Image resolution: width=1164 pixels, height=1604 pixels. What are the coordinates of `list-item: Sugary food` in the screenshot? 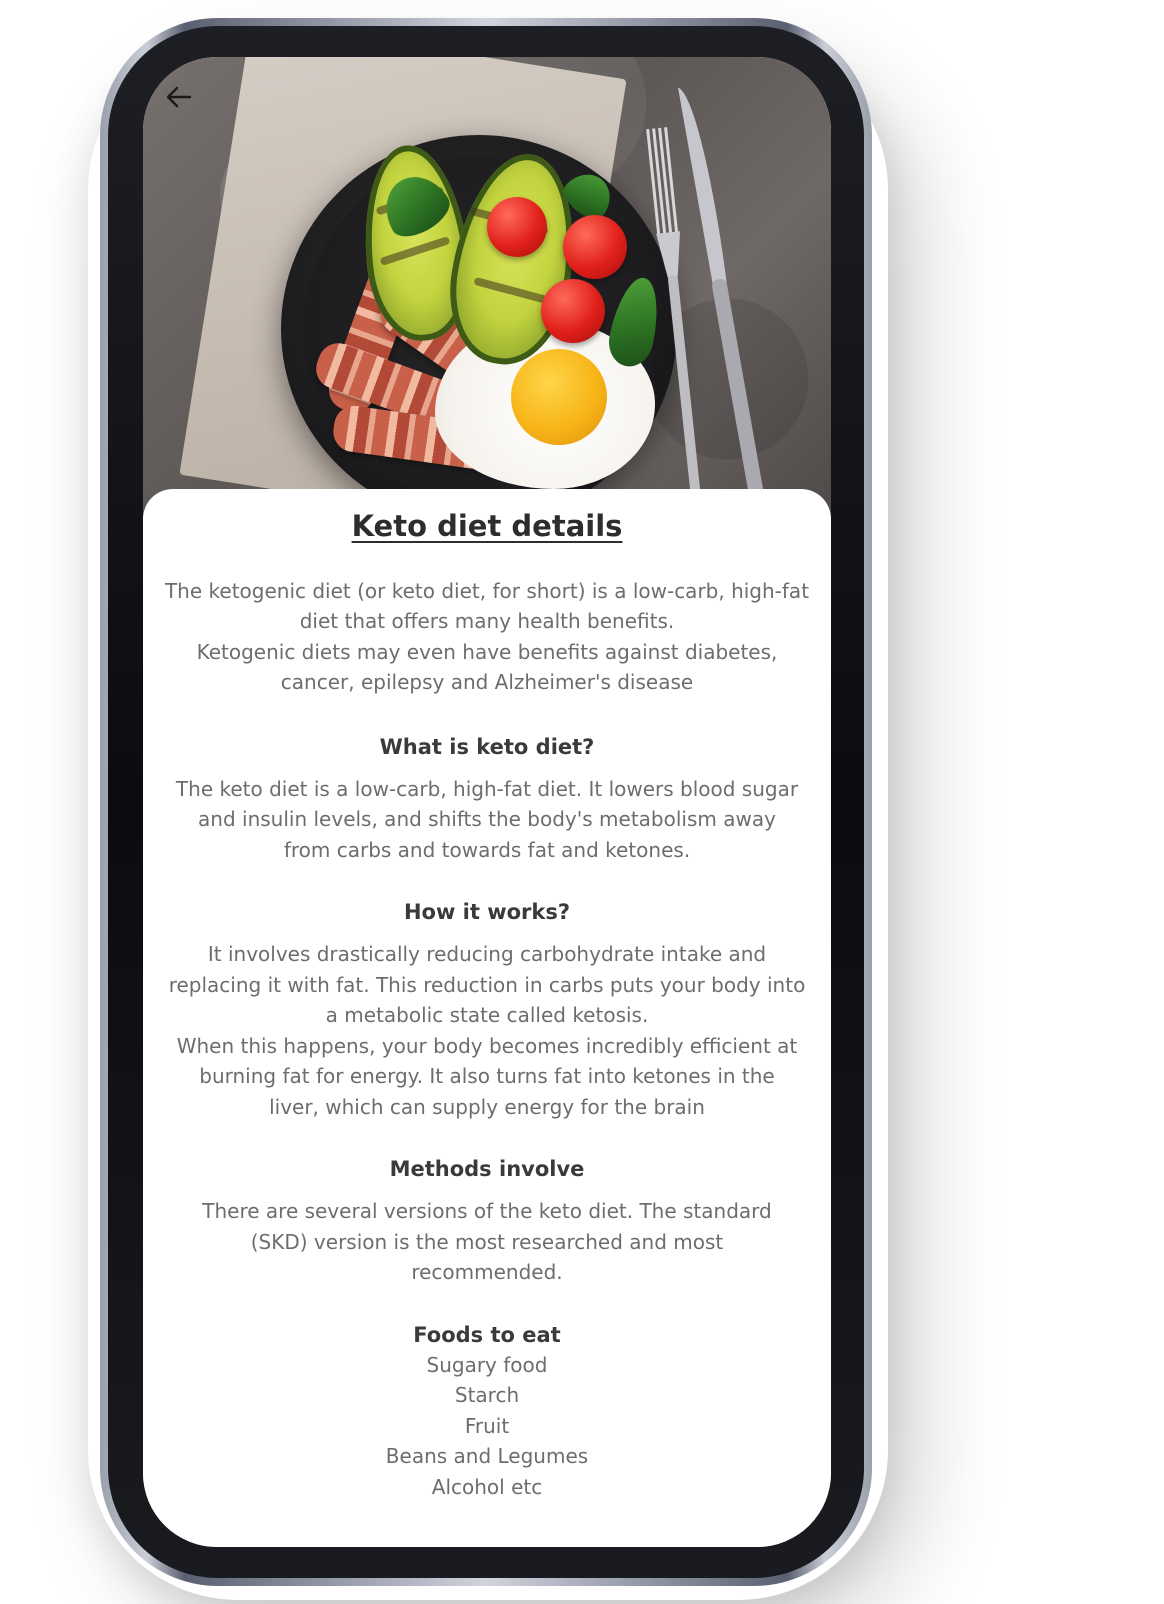 It's located at (487, 1364).